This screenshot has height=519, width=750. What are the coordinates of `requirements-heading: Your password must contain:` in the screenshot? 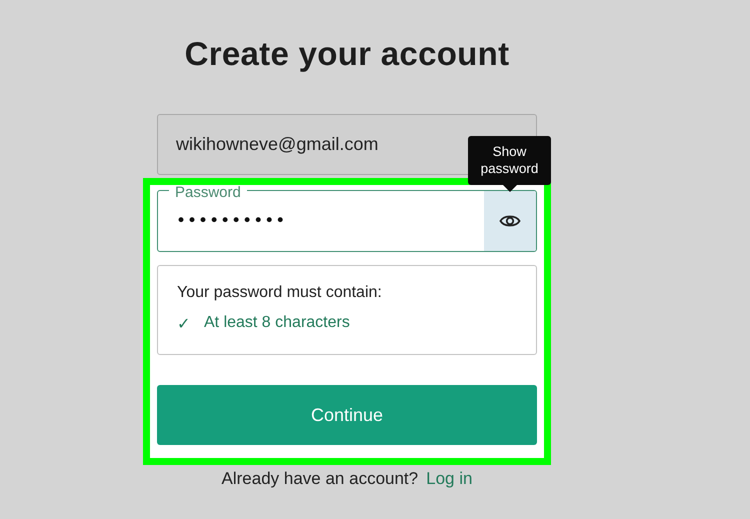 It's located at (280, 293).